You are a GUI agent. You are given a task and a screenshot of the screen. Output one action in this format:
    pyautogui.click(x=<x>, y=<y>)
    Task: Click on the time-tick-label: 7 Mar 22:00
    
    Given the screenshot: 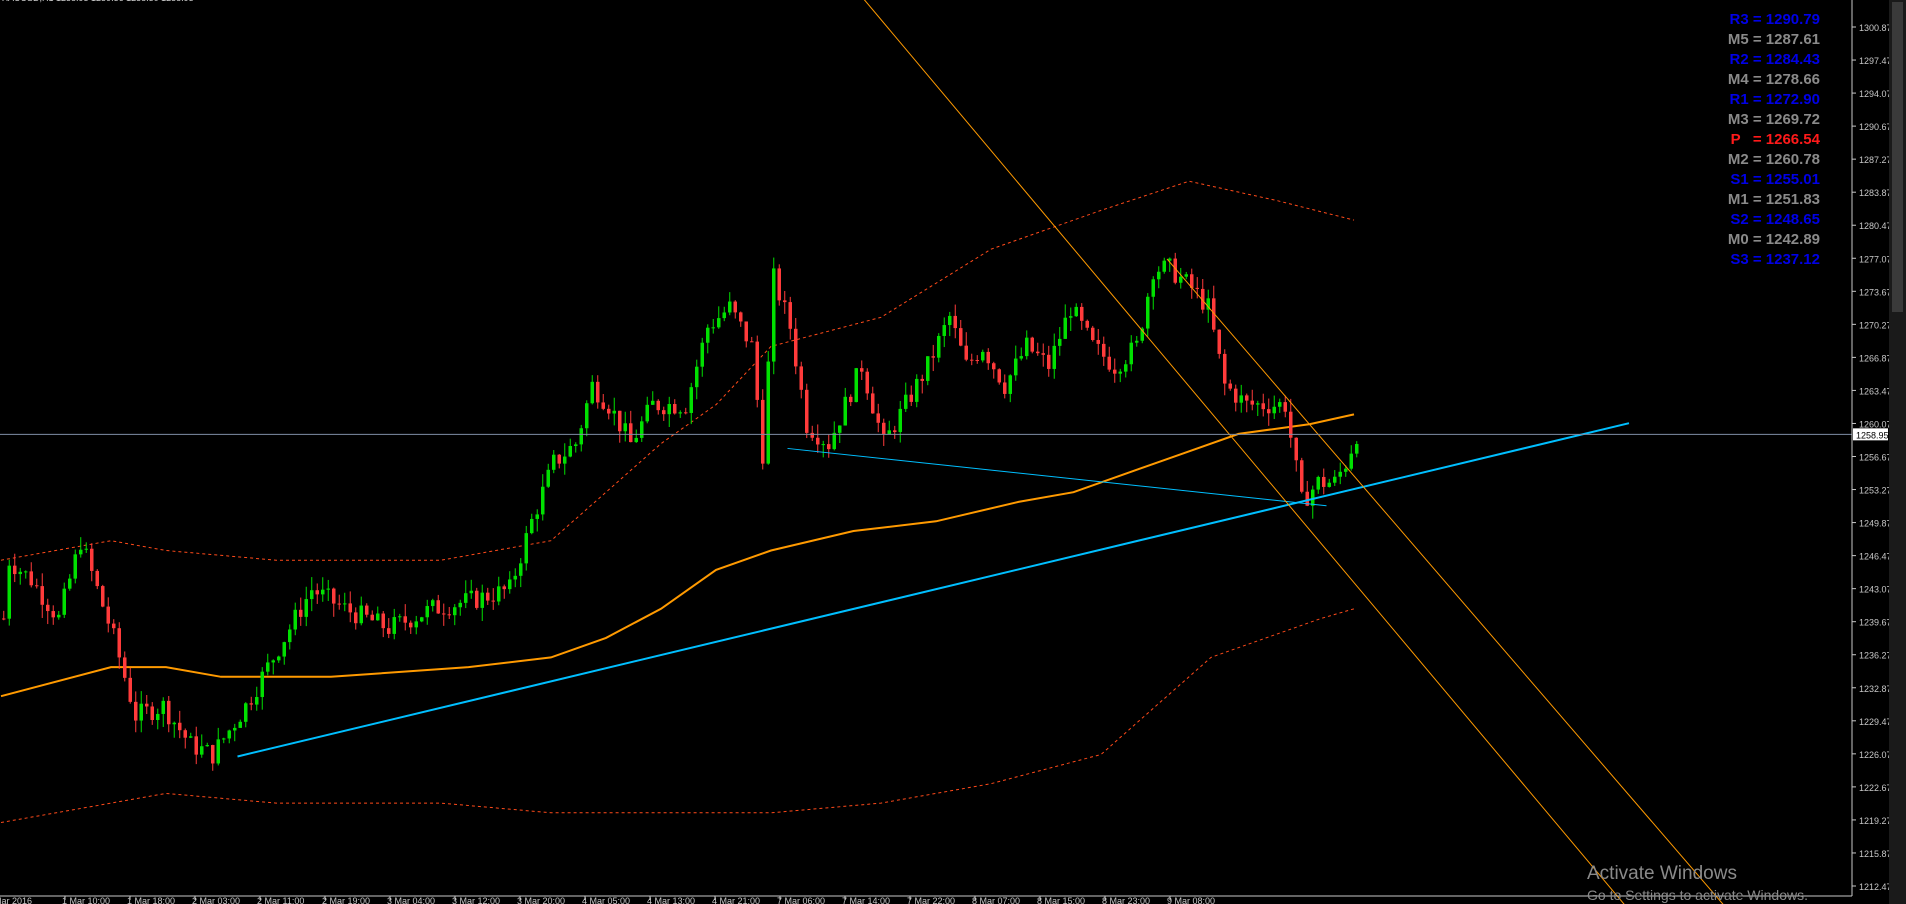 What is the action you would take?
    pyautogui.click(x=931, y=900)
    